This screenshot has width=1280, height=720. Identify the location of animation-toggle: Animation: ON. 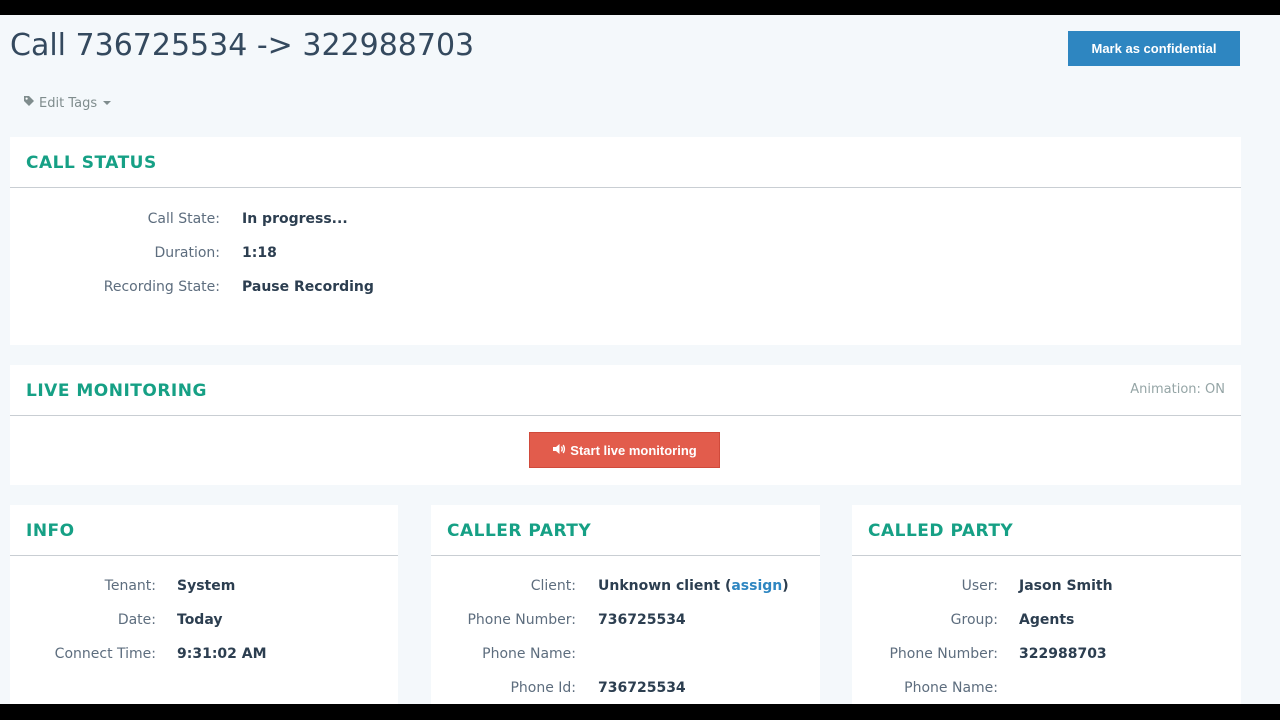
(1177, 389).